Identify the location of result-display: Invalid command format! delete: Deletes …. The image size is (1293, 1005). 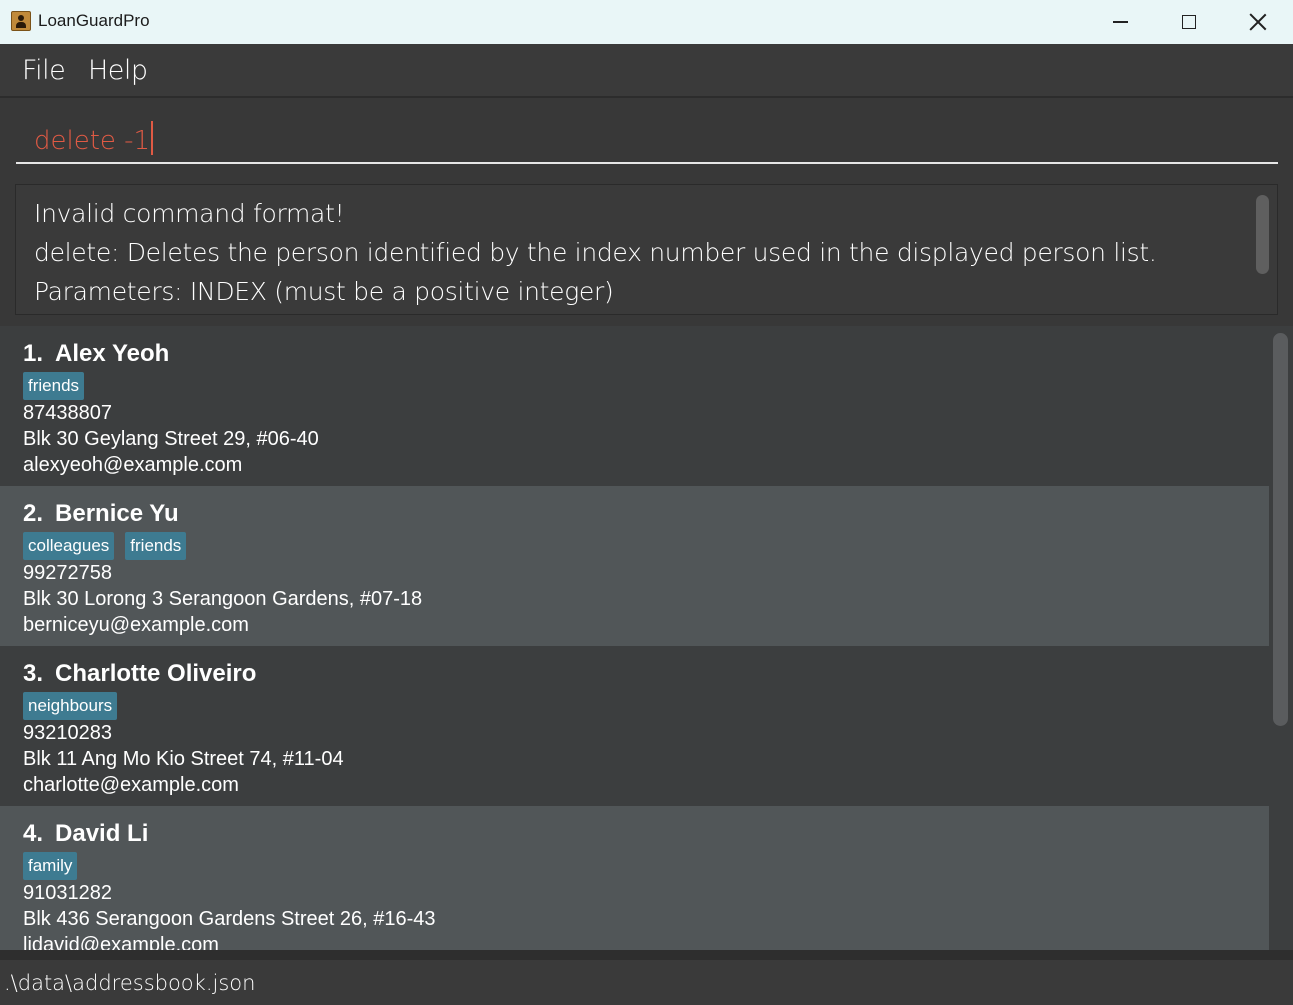
(646, 251).